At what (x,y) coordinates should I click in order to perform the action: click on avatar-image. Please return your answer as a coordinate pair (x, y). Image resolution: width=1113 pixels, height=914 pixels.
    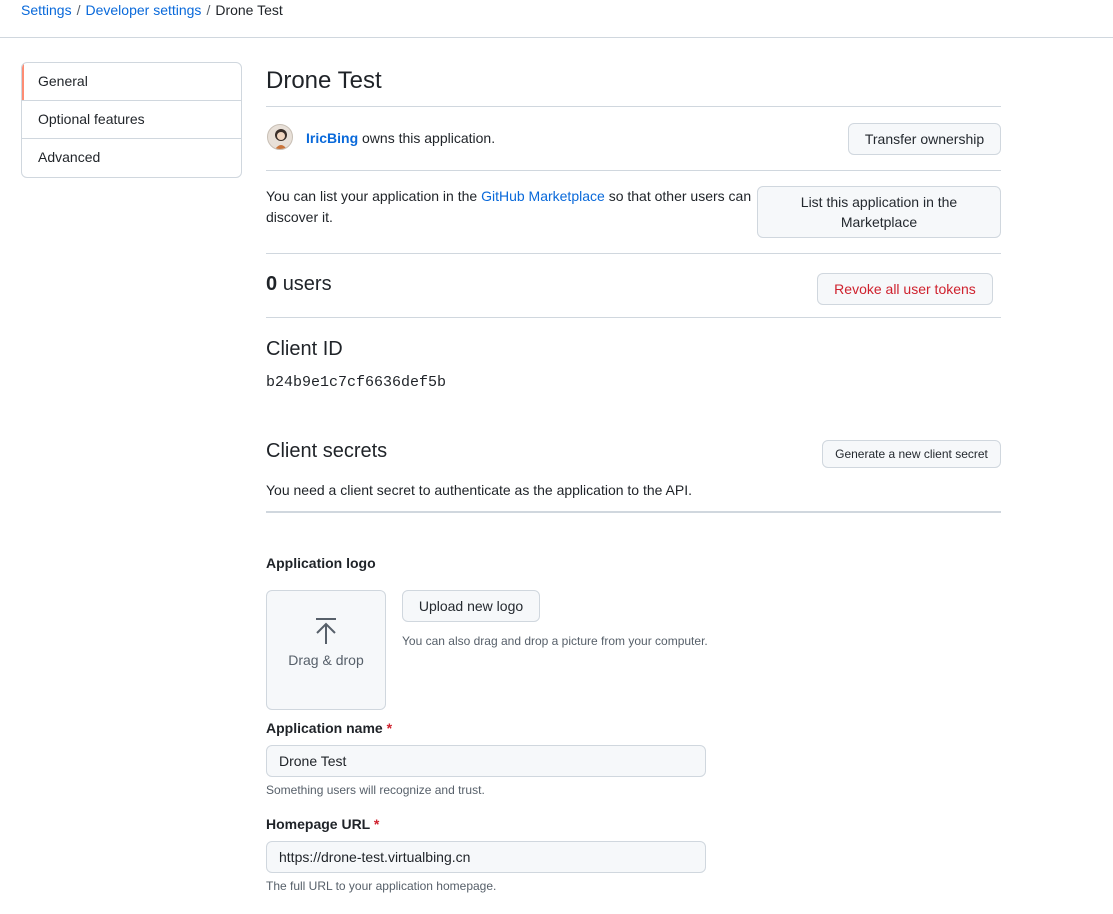
    Looking at the image, I should click on (281, 139).